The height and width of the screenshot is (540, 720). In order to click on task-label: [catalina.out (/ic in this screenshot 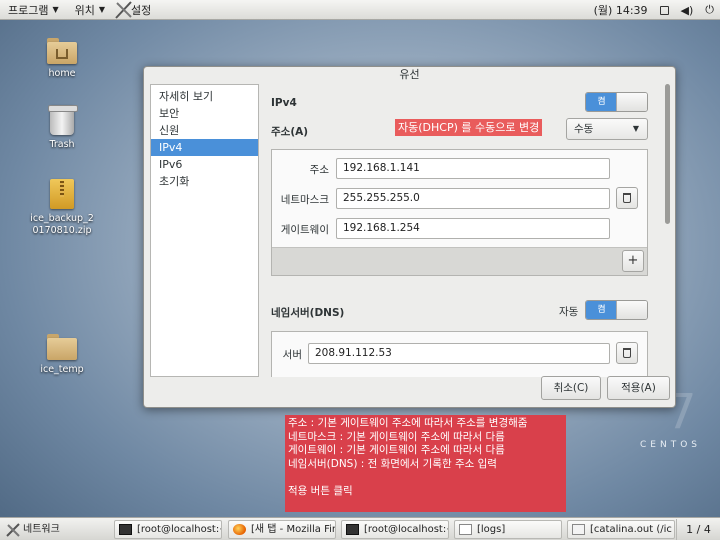, I will do `click(631, 529)`.